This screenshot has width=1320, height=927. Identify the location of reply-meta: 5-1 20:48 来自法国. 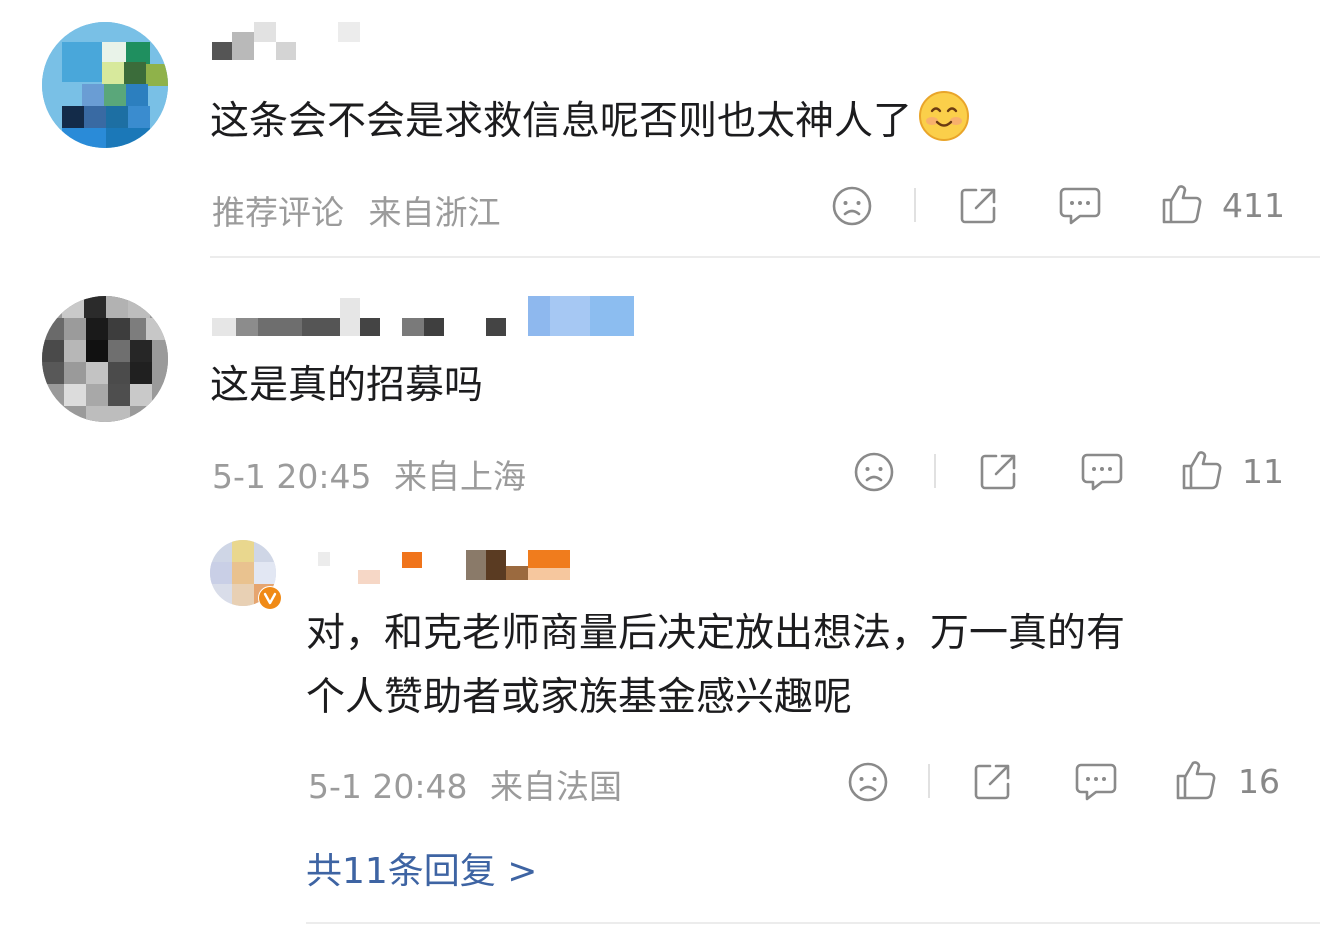
(465, 784).